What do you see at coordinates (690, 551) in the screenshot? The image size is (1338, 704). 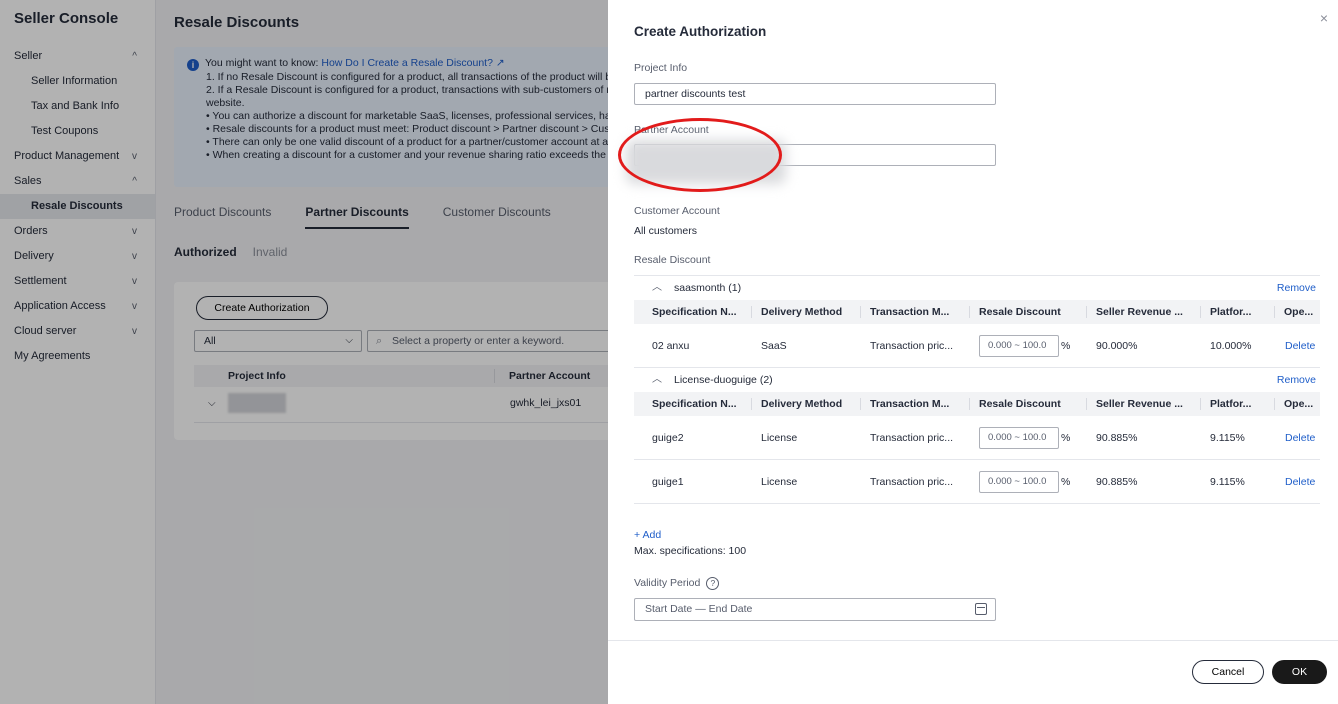 I see `max-specifications-note: Max. specifications: 100` at bounding box center [690, 551].